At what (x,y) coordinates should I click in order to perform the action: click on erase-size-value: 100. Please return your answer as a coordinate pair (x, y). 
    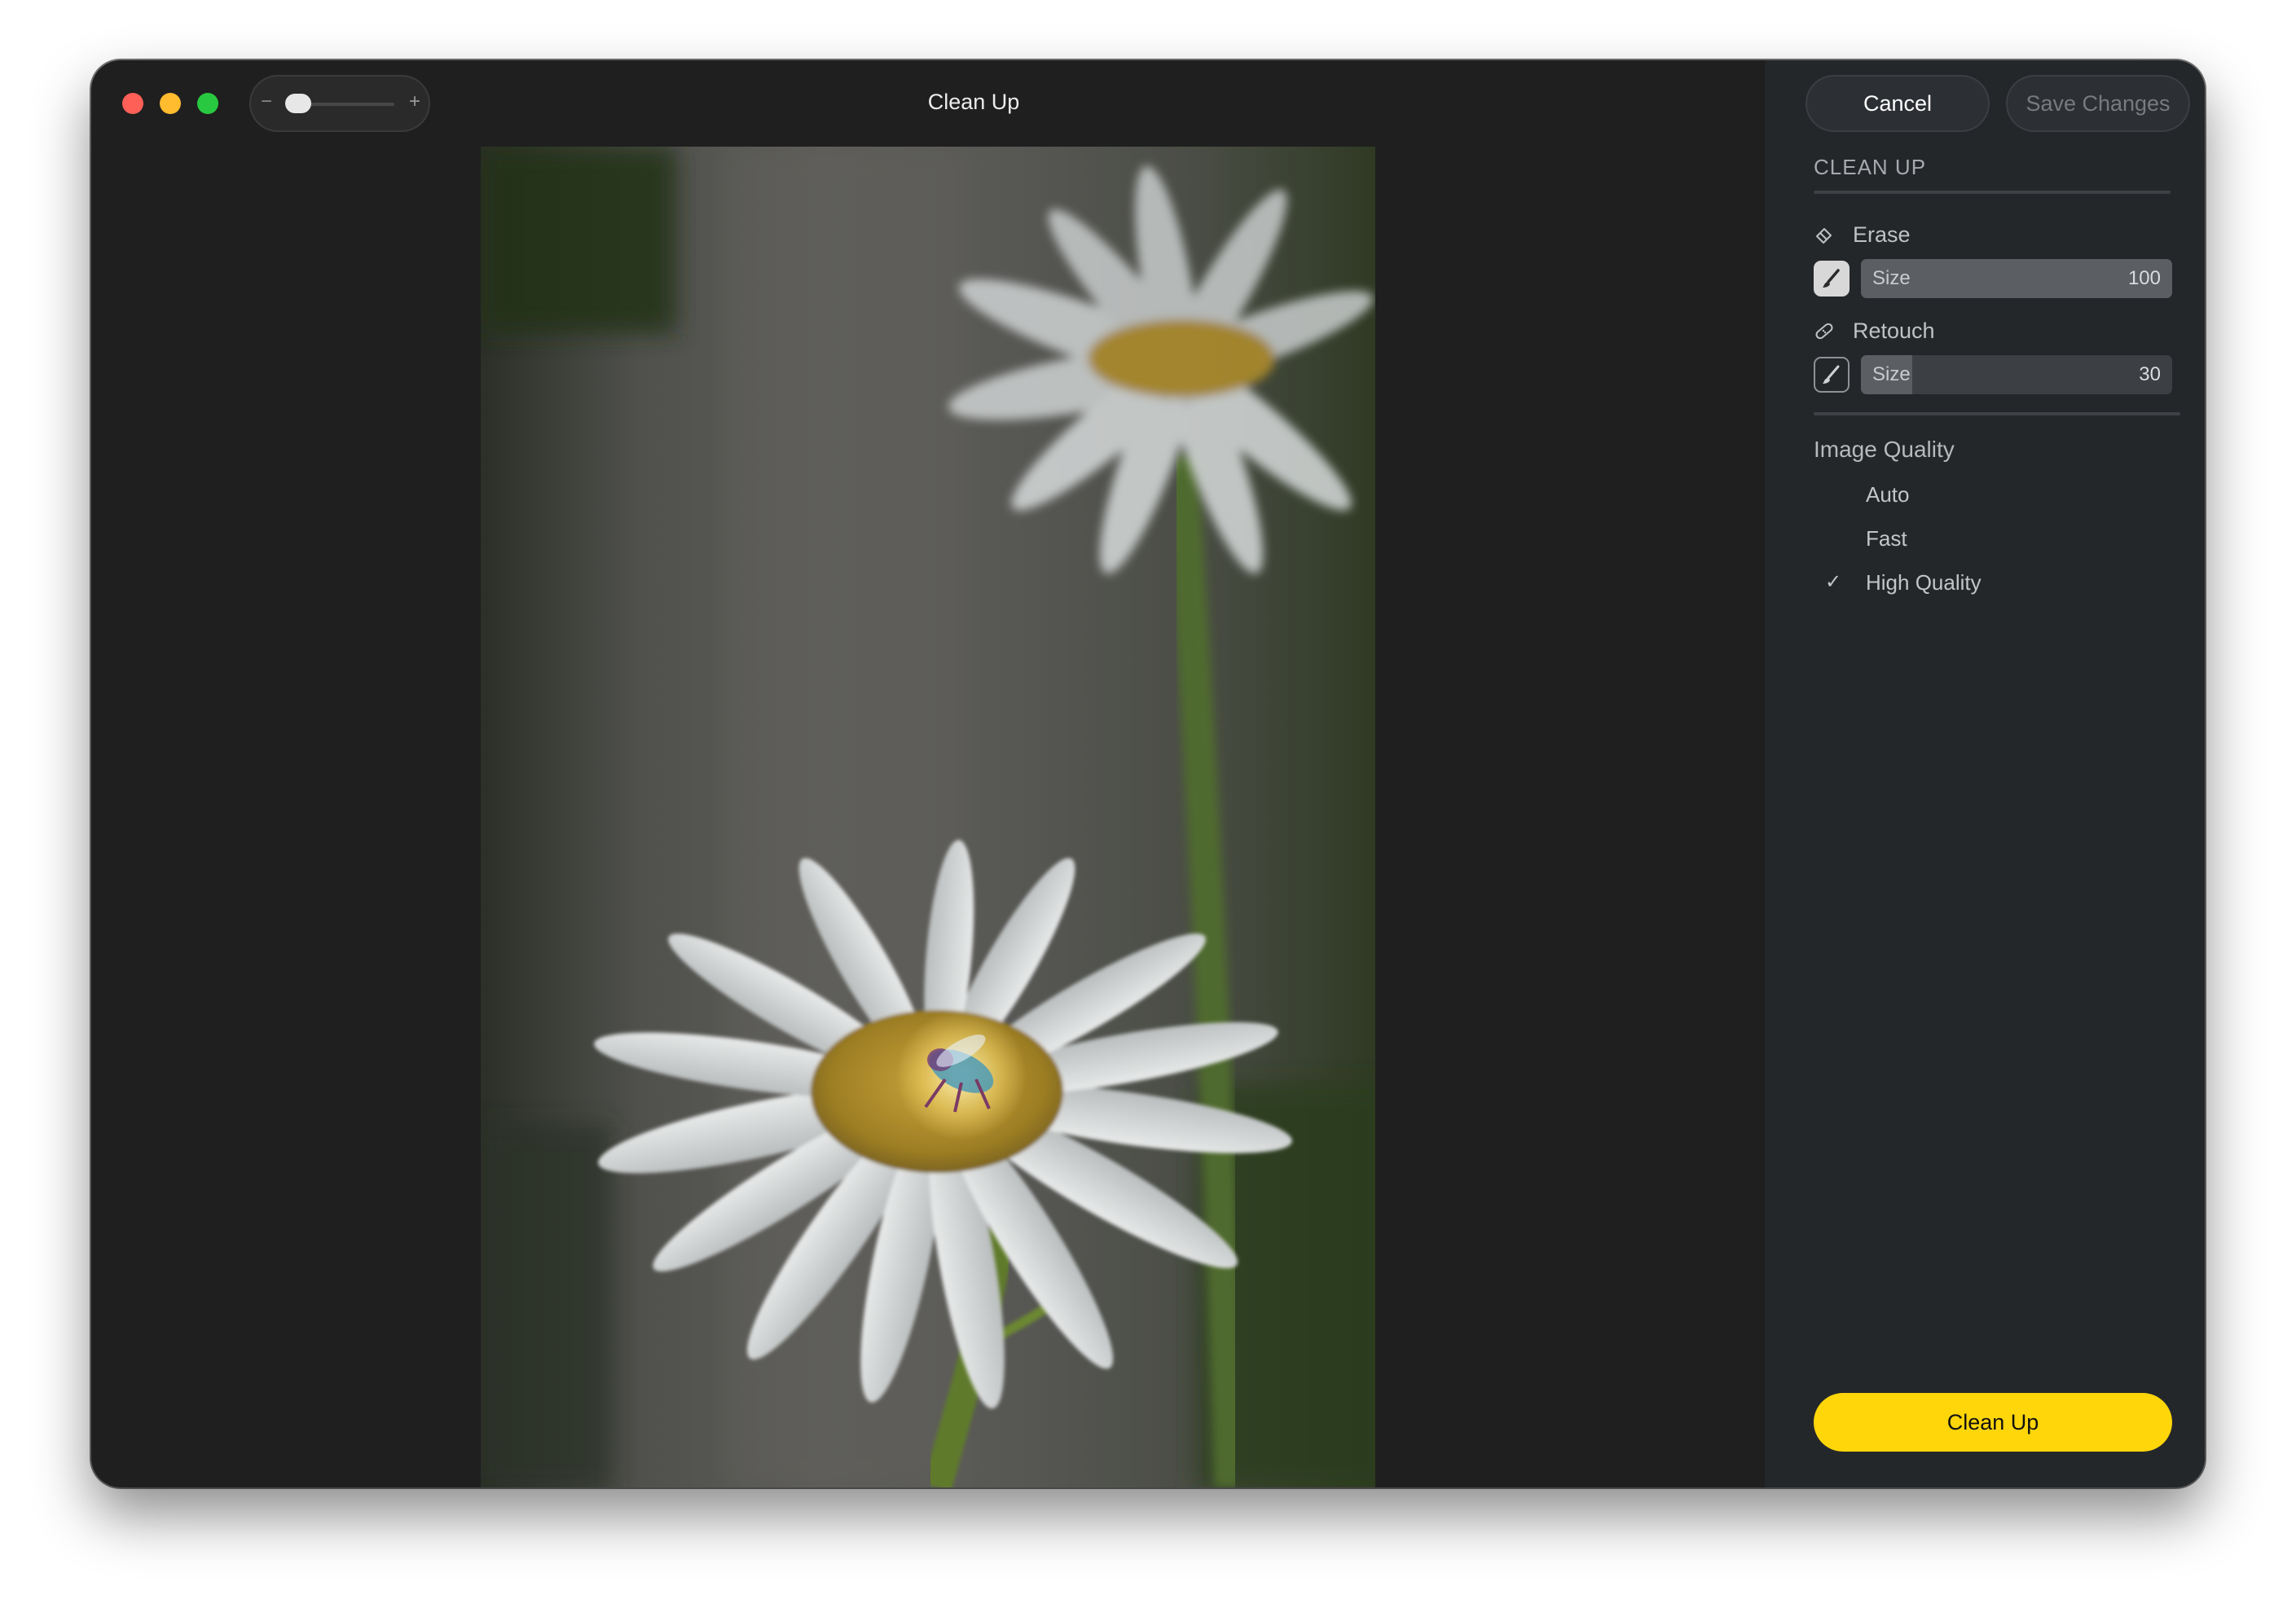
    Looking at the image, I should click on (2144, 278).